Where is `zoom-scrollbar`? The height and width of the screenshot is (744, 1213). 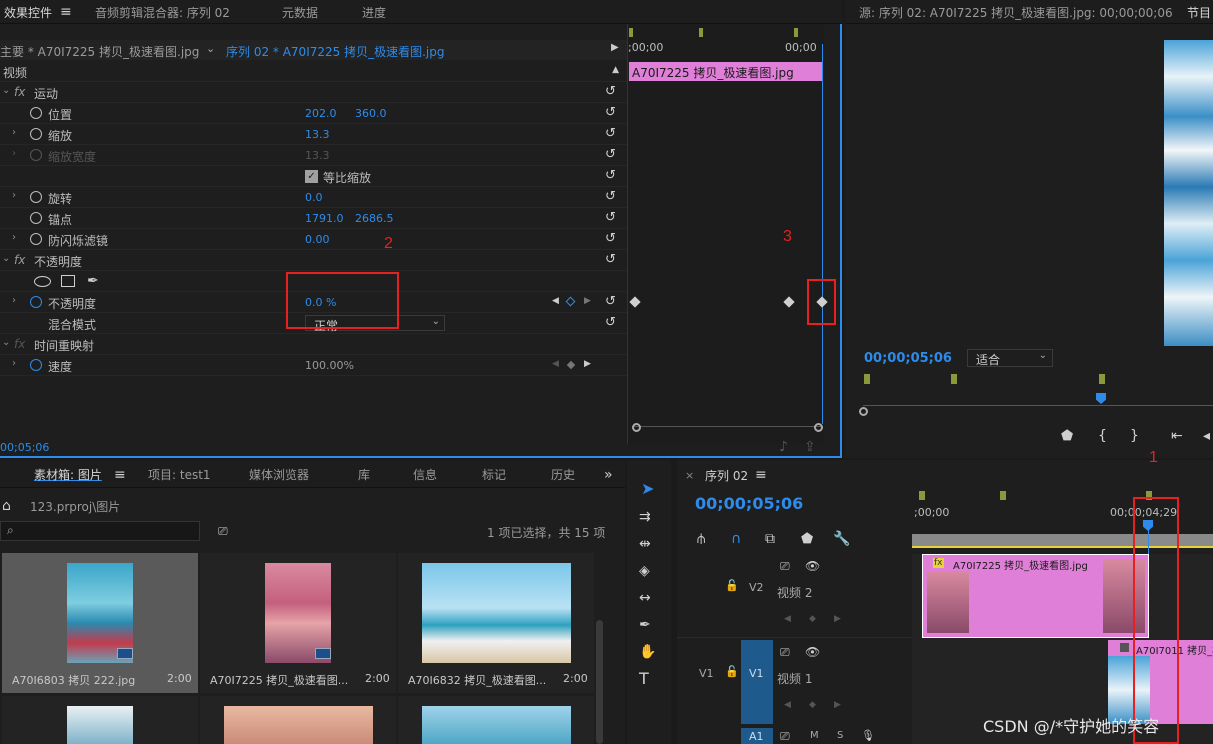 zoom-scrollbar is located at coordinates (727, 428).